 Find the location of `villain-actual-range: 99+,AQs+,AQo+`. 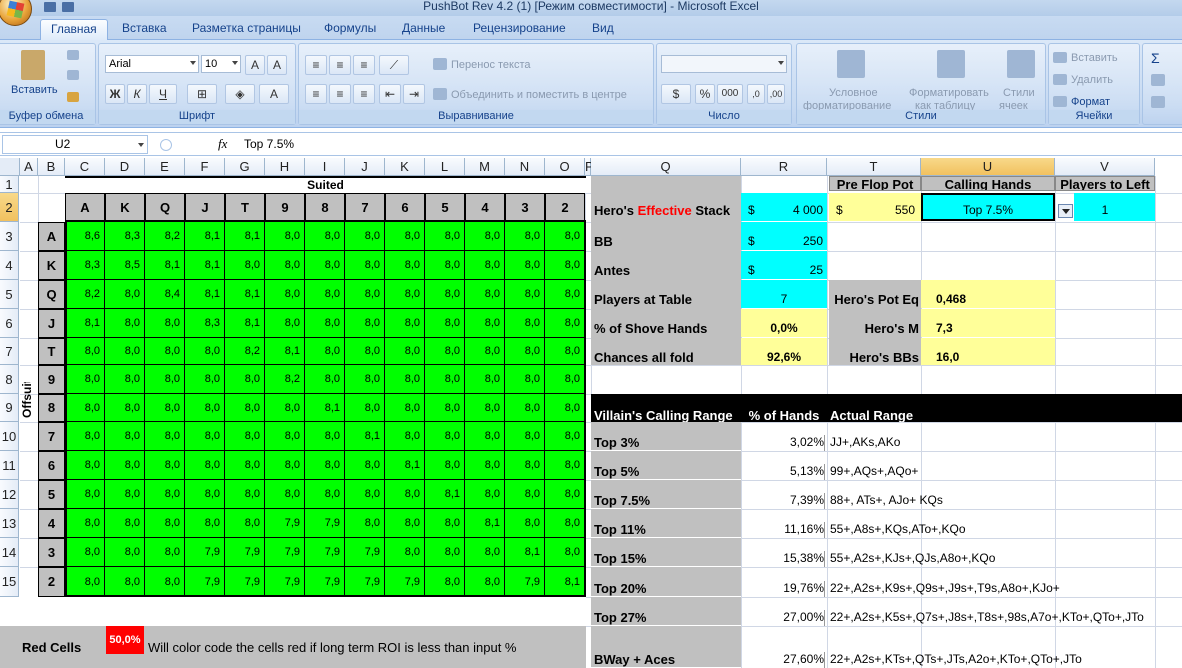

villain-actual-range: 99+,AQs+,AQo+ is located at coordinates (1005, 472).